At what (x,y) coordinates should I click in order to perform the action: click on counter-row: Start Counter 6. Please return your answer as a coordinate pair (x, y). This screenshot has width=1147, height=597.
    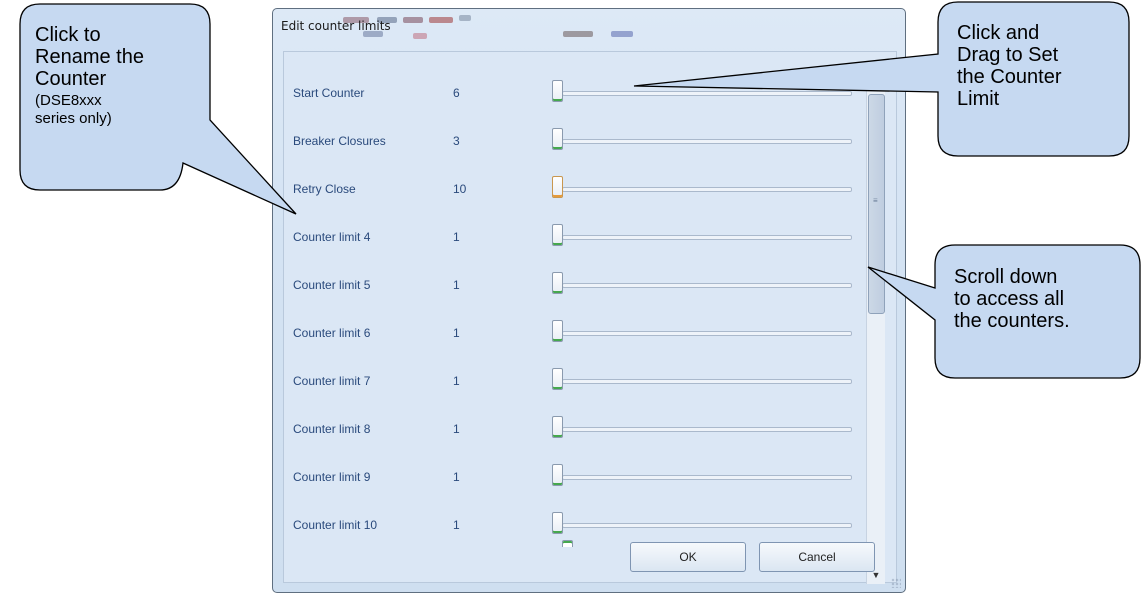
    Looking at the image, I should click on (569, 93).